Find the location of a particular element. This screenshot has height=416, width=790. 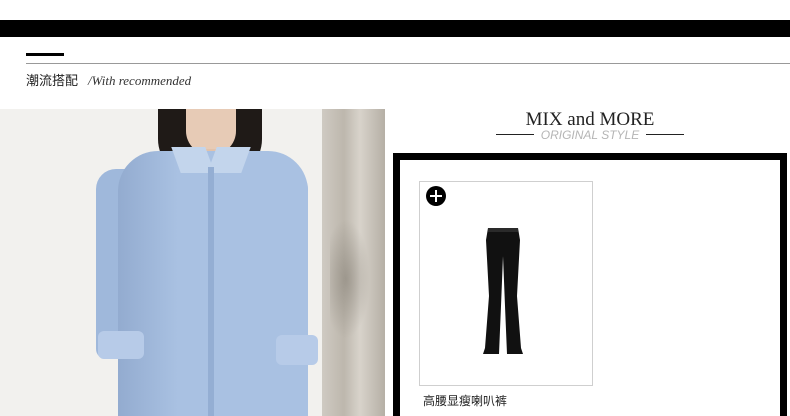

left-cuff is located at coordinates (121, 345).